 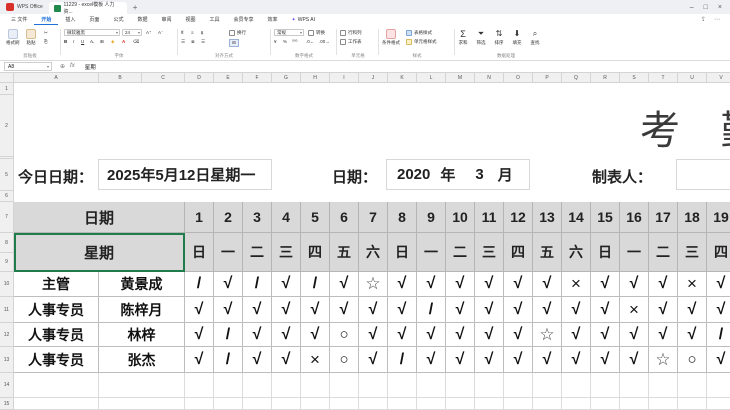 What do you see at coordinates (718, 78) in the screenshot?
I see `column-header-V: V` at bounding box center [718, 78].